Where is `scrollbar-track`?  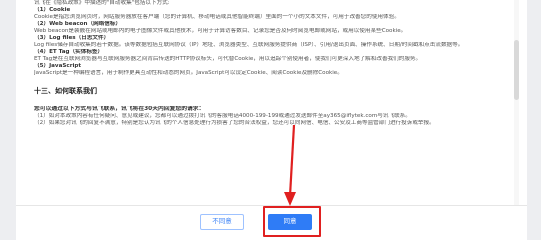 scrollbar-track is located at coordinates (516, 102).